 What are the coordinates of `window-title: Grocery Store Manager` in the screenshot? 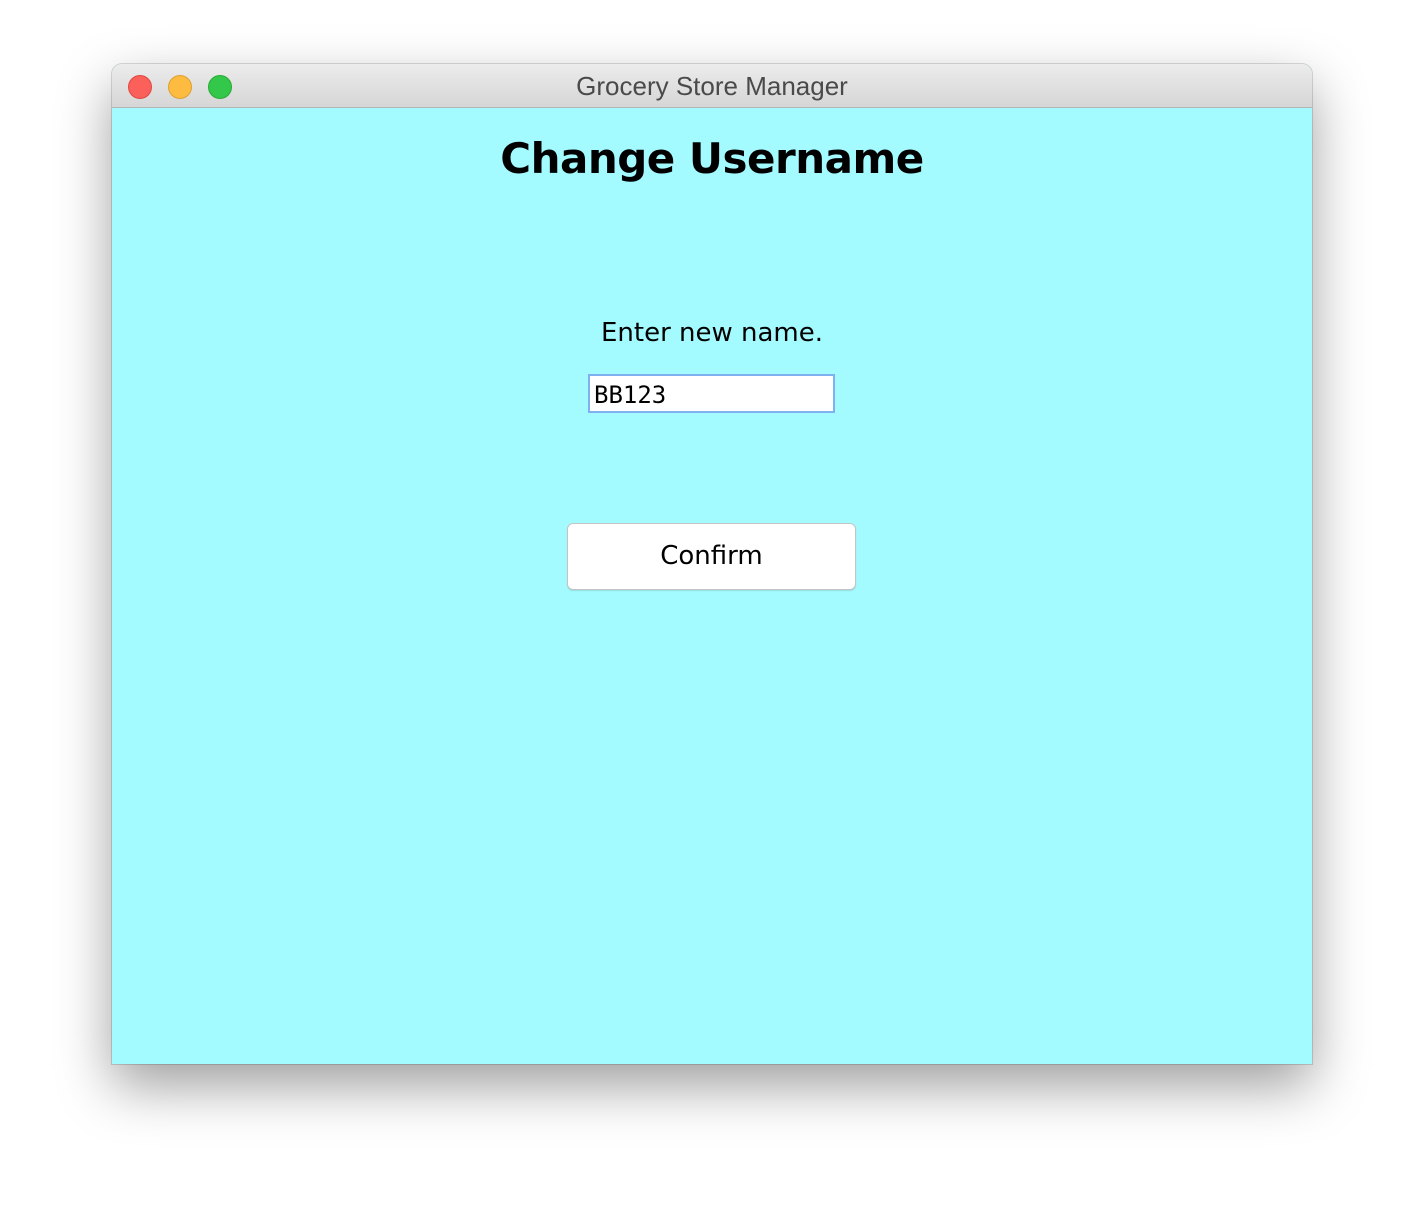 It's located at (712, 86).